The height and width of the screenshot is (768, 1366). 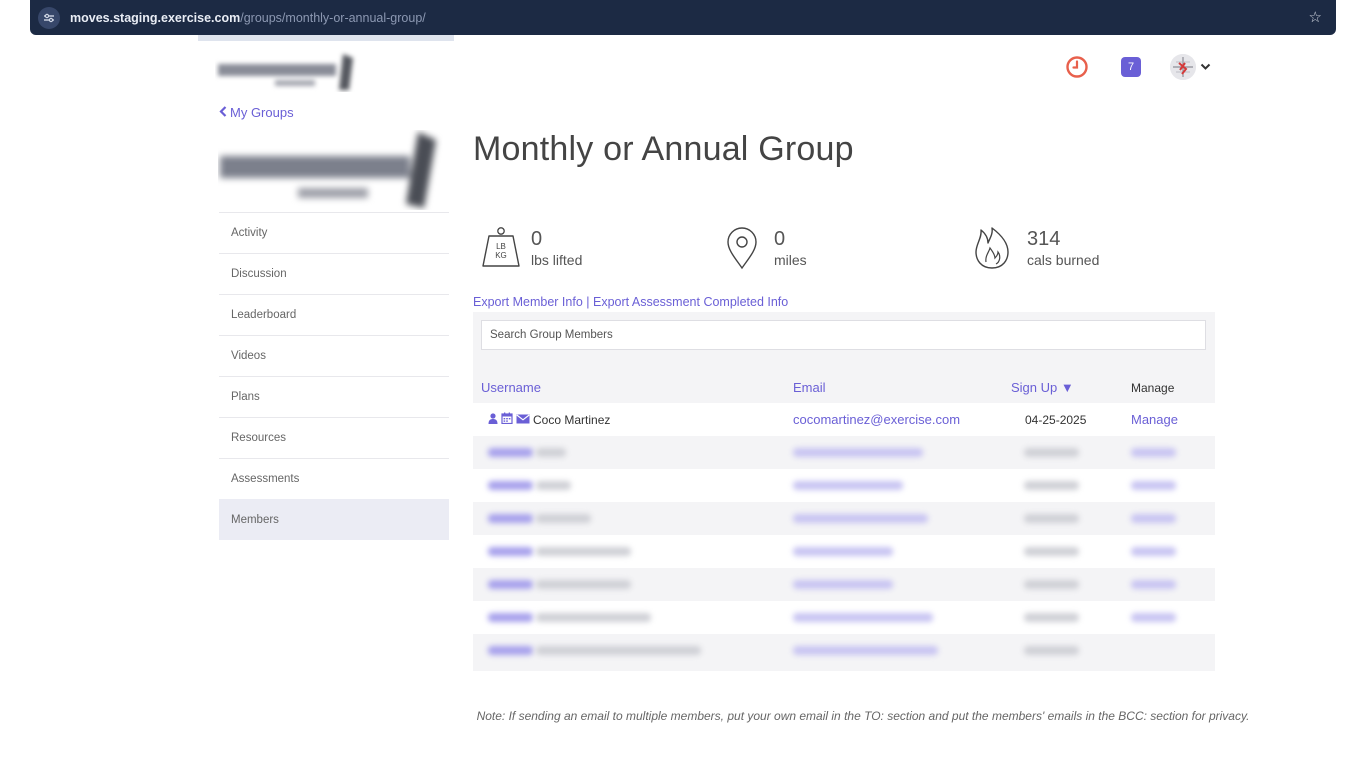 I want to click on export-assessment-link: Export Assessment Completed Info, so click(x=690, y=302).